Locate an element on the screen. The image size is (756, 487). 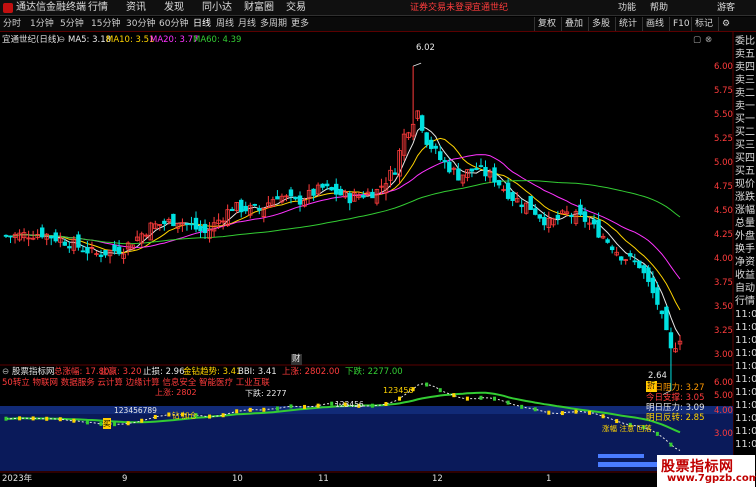
menu-trade: 交易 is located at coordinates (296, 8).